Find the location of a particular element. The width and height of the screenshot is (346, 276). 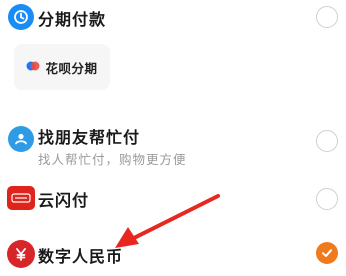

checkmark-icon is located at coordinates (327, 253).